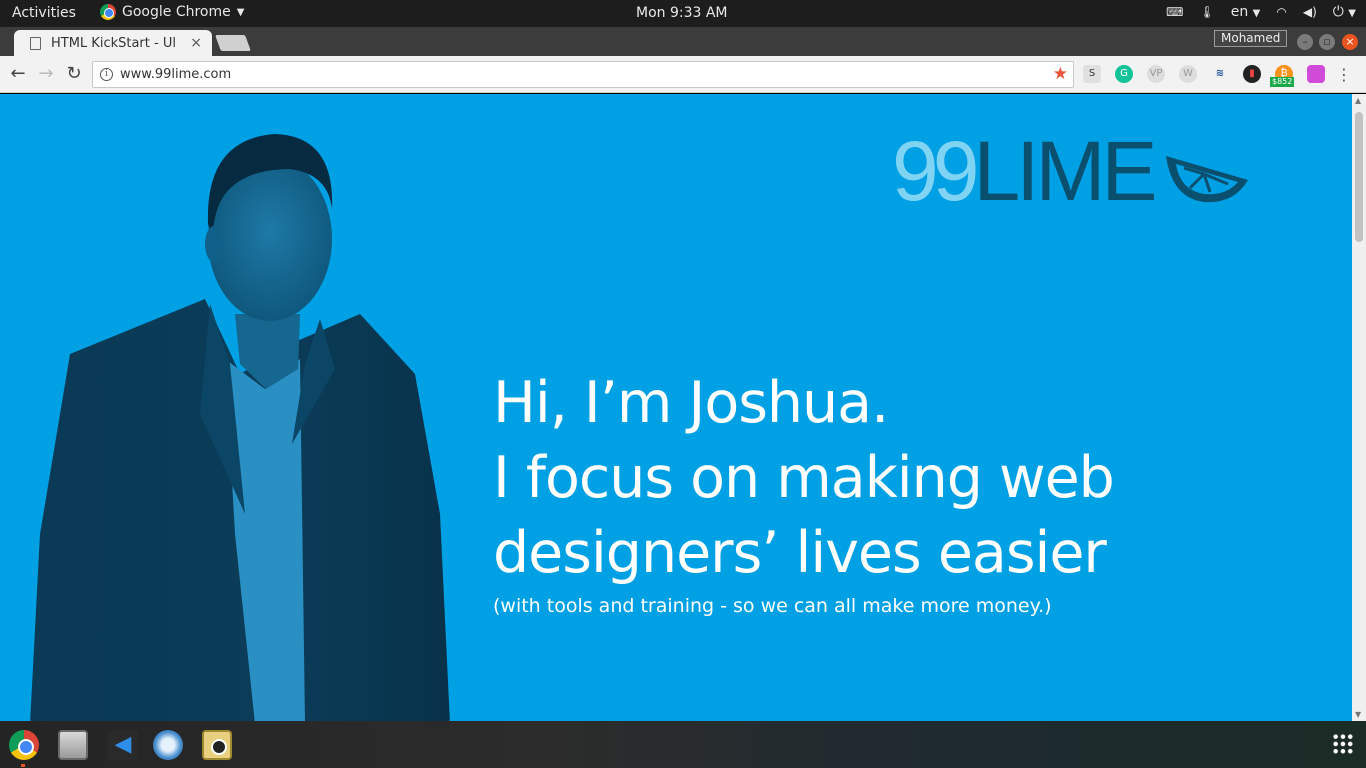  What do you see at coordinates (44, 13) in the screenshot?
I see `activities-button: Activities` at bounding box center [44, 13].